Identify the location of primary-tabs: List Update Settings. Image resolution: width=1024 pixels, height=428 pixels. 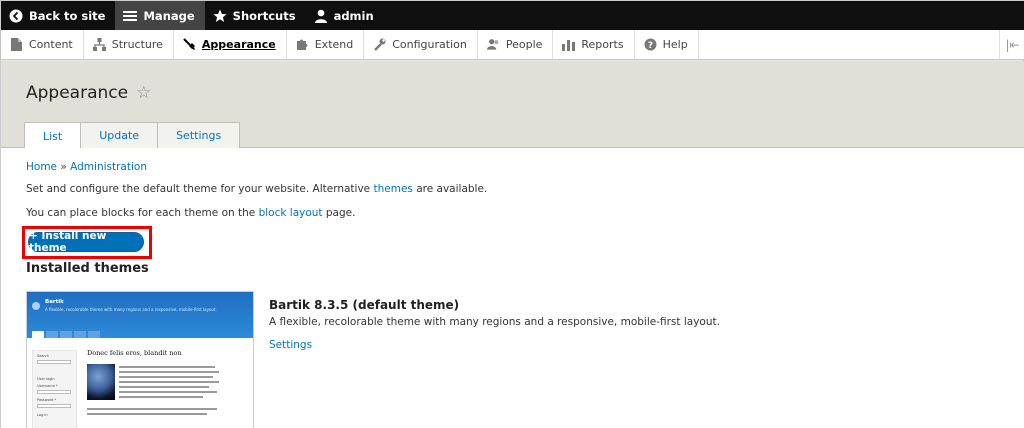
(132, 135).